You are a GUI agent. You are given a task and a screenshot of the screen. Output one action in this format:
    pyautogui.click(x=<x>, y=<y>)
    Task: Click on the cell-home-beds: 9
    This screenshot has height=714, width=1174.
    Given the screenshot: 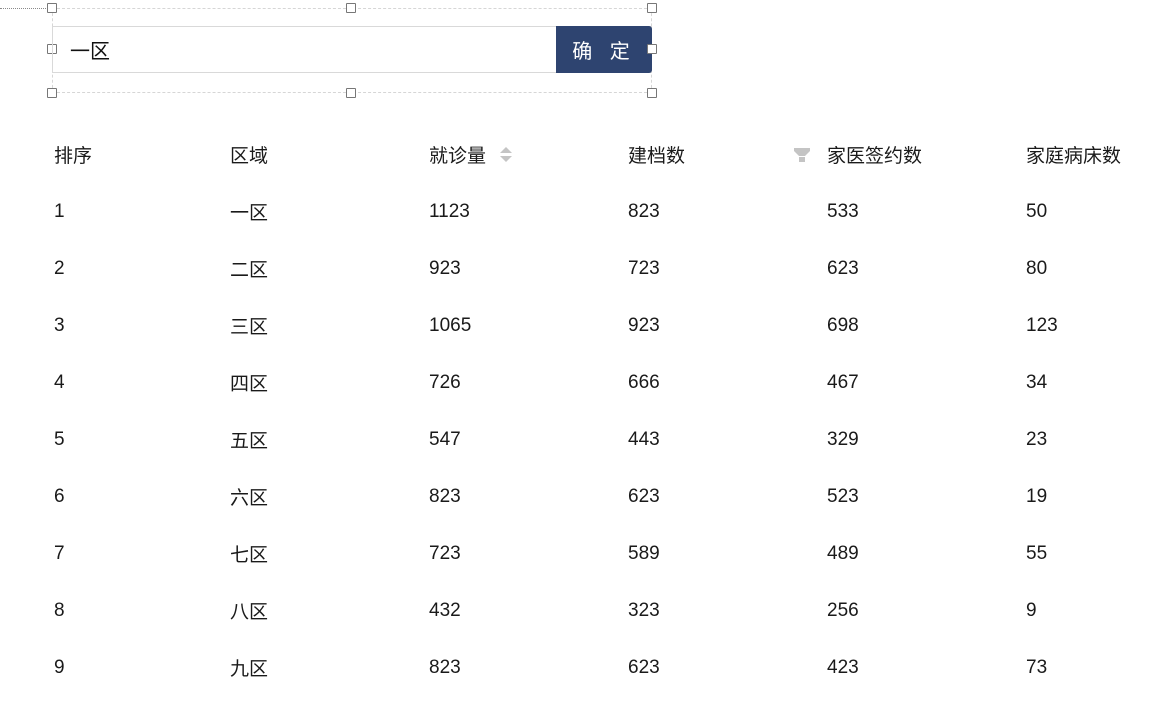 What is the action you would take?
    pyautogui.click(x=1031, y=610)
    